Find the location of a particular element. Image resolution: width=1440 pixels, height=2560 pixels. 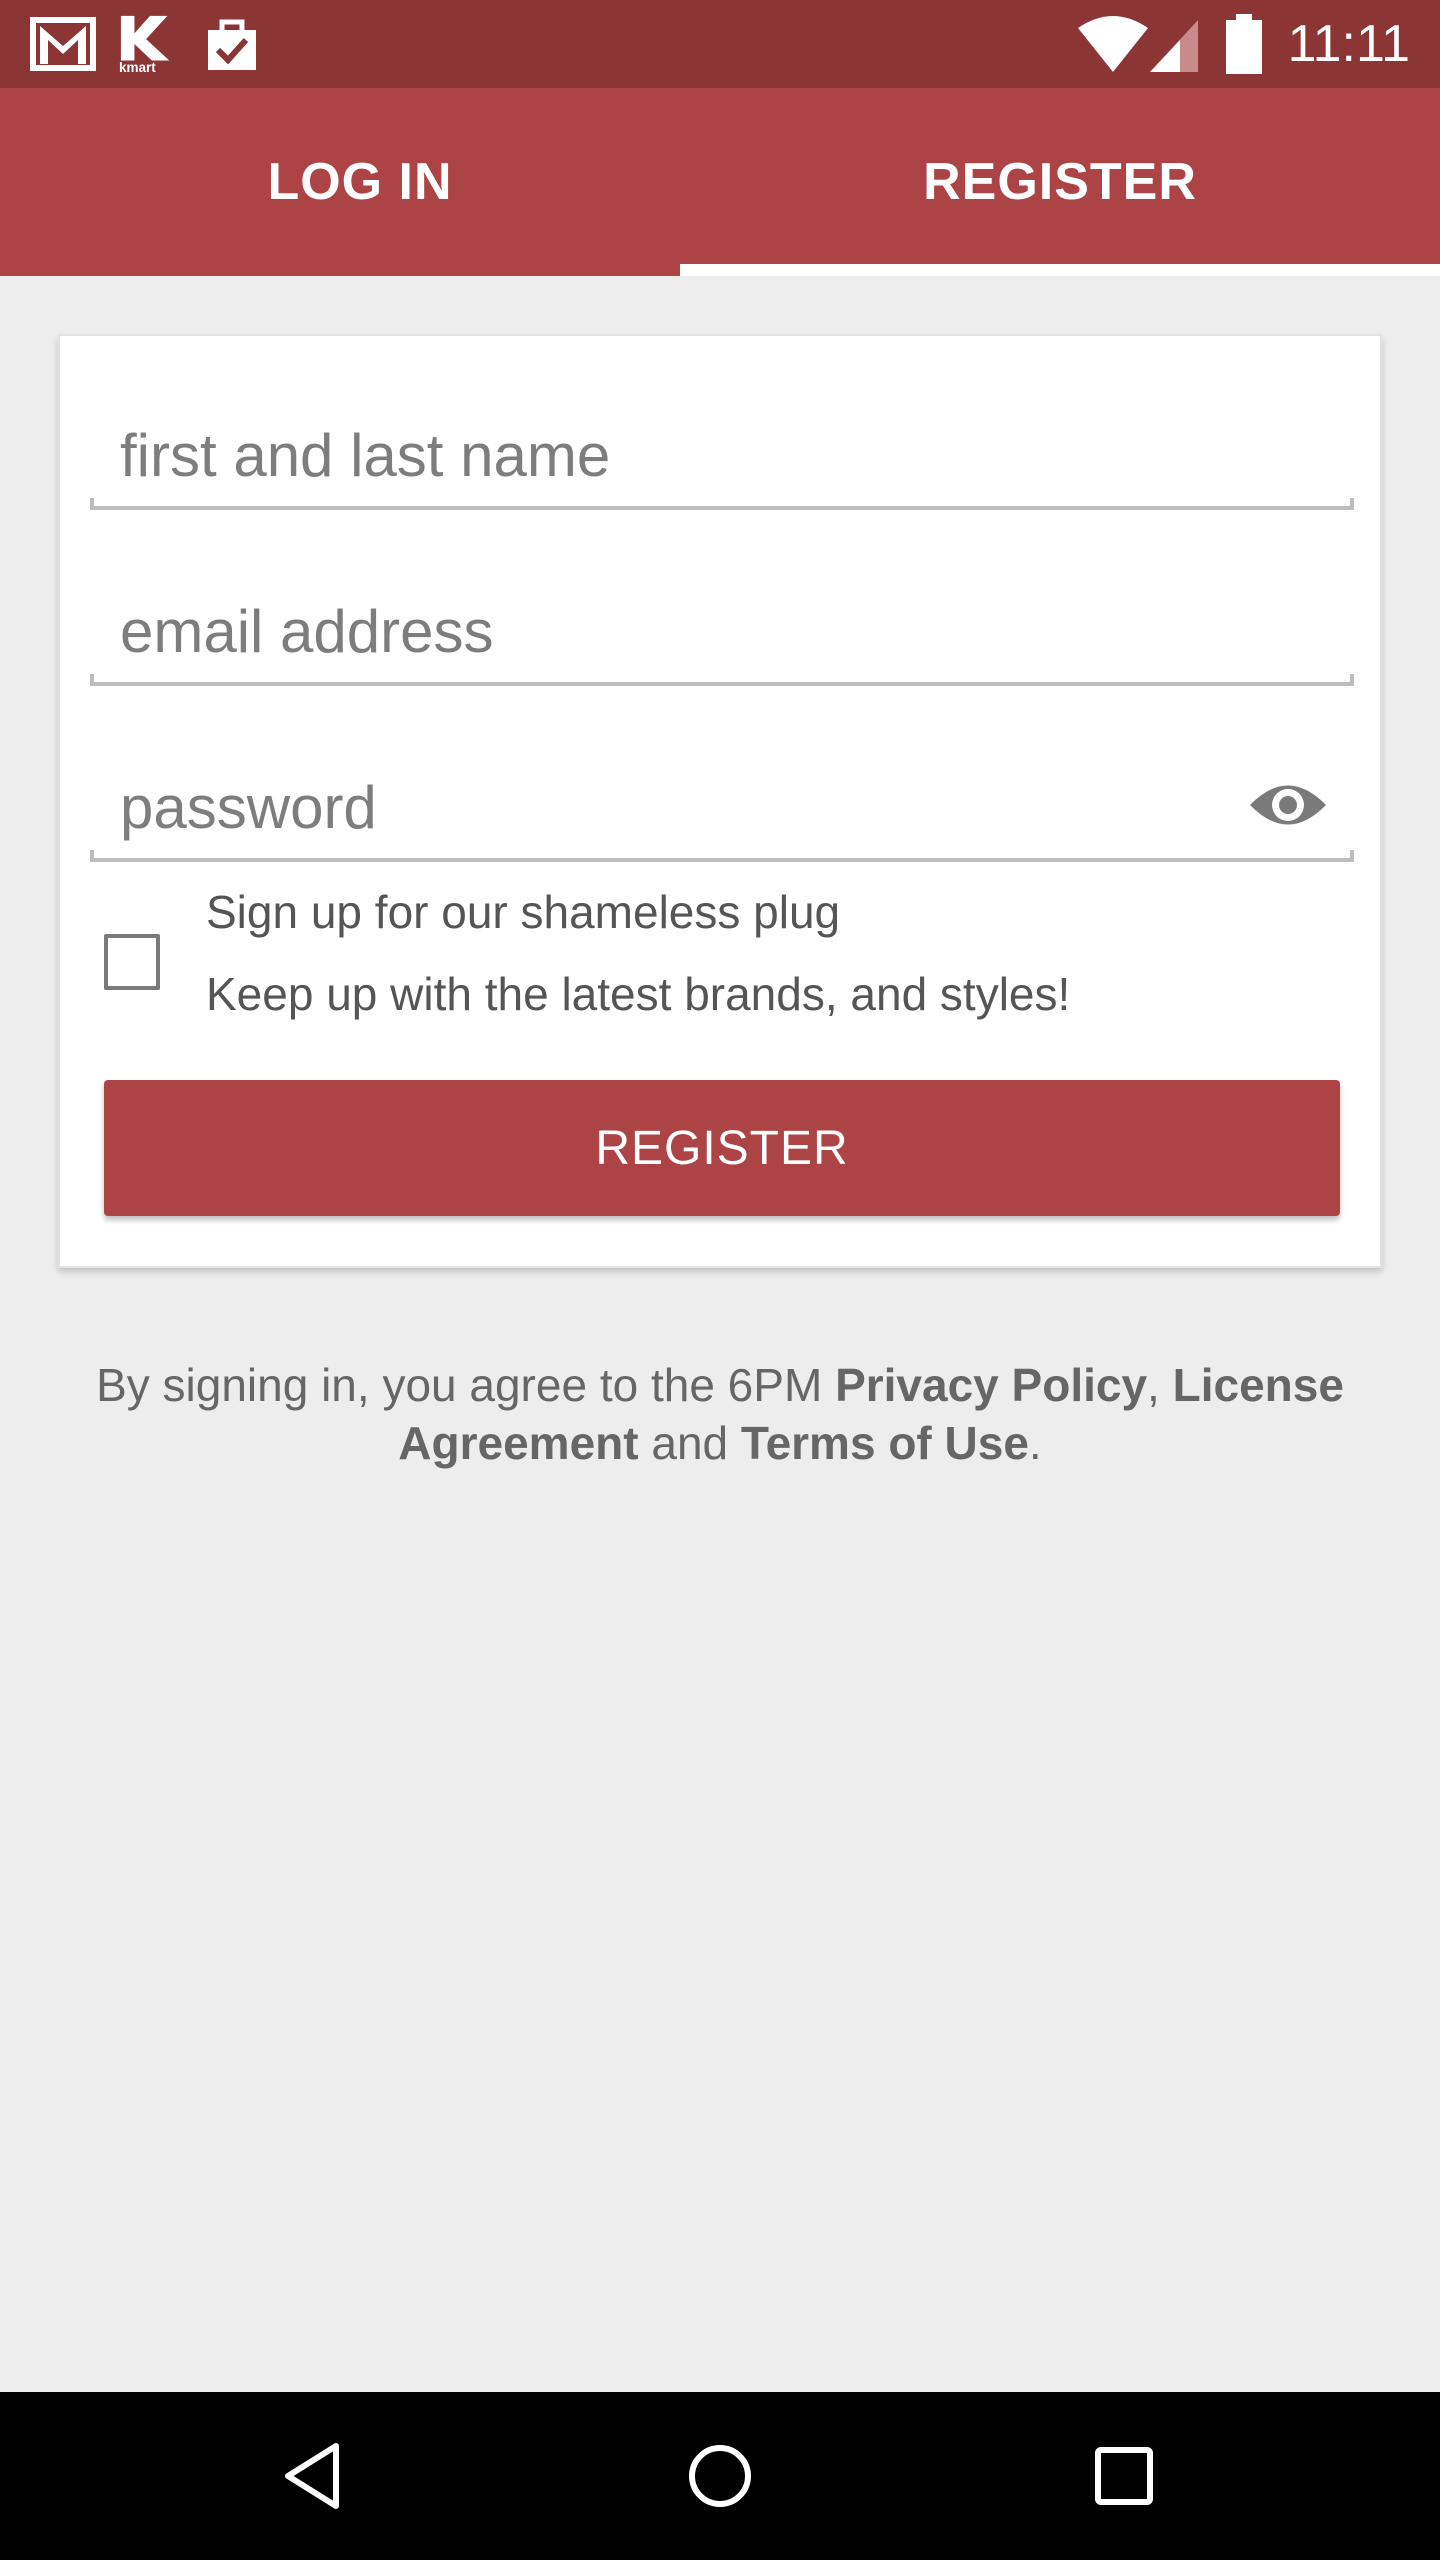

privacy-policy-link: Privacy Policy is located at coordinates (991, 1385).